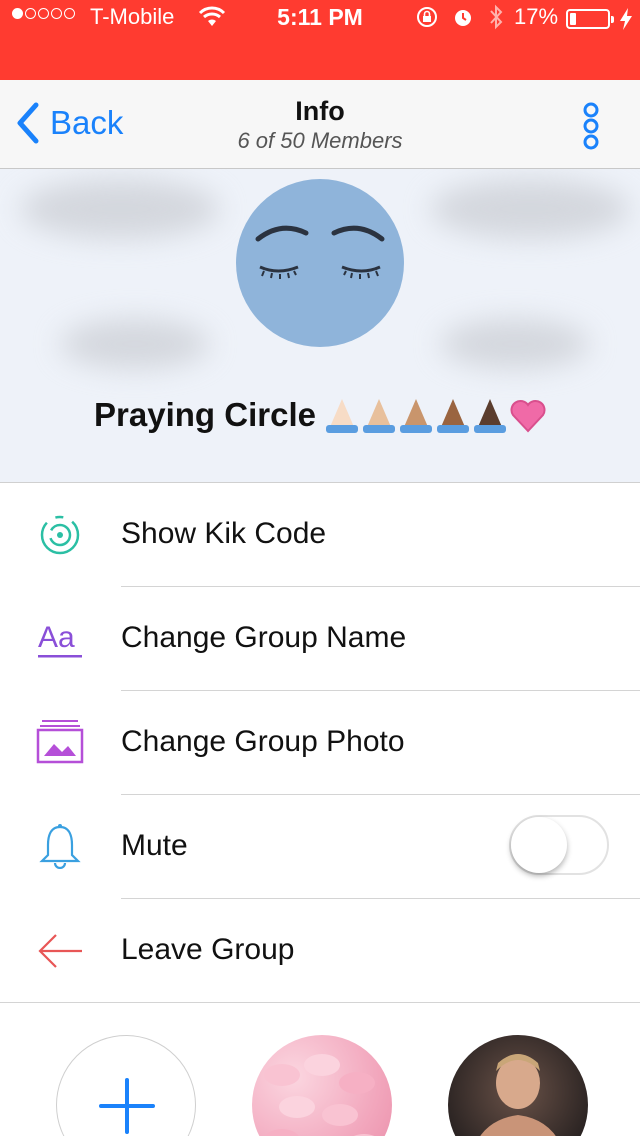 The image size is (640, 1136). Describe the element at coordinates (320, 111) in the screenshot. I see `page-title: Info` at that location.